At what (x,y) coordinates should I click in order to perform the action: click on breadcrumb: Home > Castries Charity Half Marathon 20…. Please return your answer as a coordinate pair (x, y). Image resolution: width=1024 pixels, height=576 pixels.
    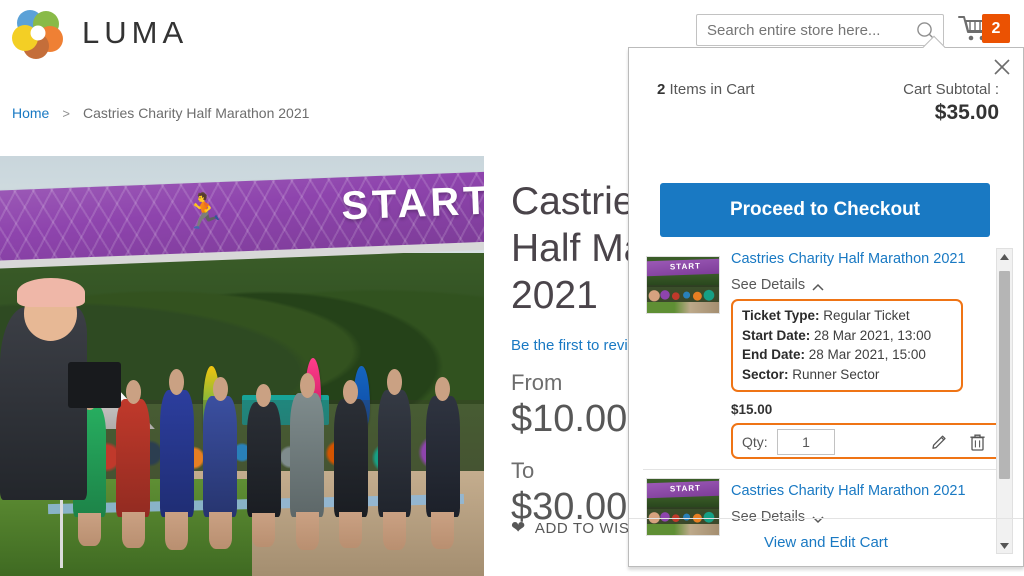
    Looking at the image, I should click on (160, 113).